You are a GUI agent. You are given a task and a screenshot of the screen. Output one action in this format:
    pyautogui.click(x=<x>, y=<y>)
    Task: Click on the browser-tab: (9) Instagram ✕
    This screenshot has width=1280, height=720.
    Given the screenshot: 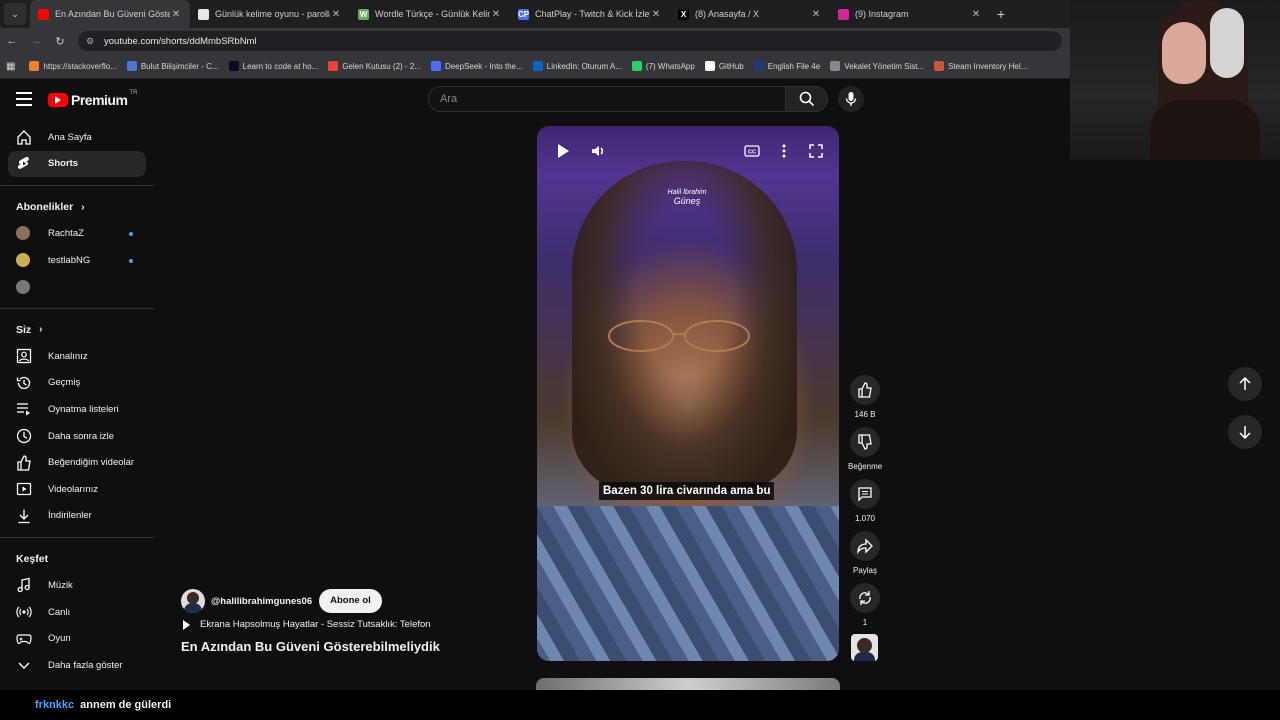 What is the action you would take?
    pyautogui.click(x=910, y=14)
    